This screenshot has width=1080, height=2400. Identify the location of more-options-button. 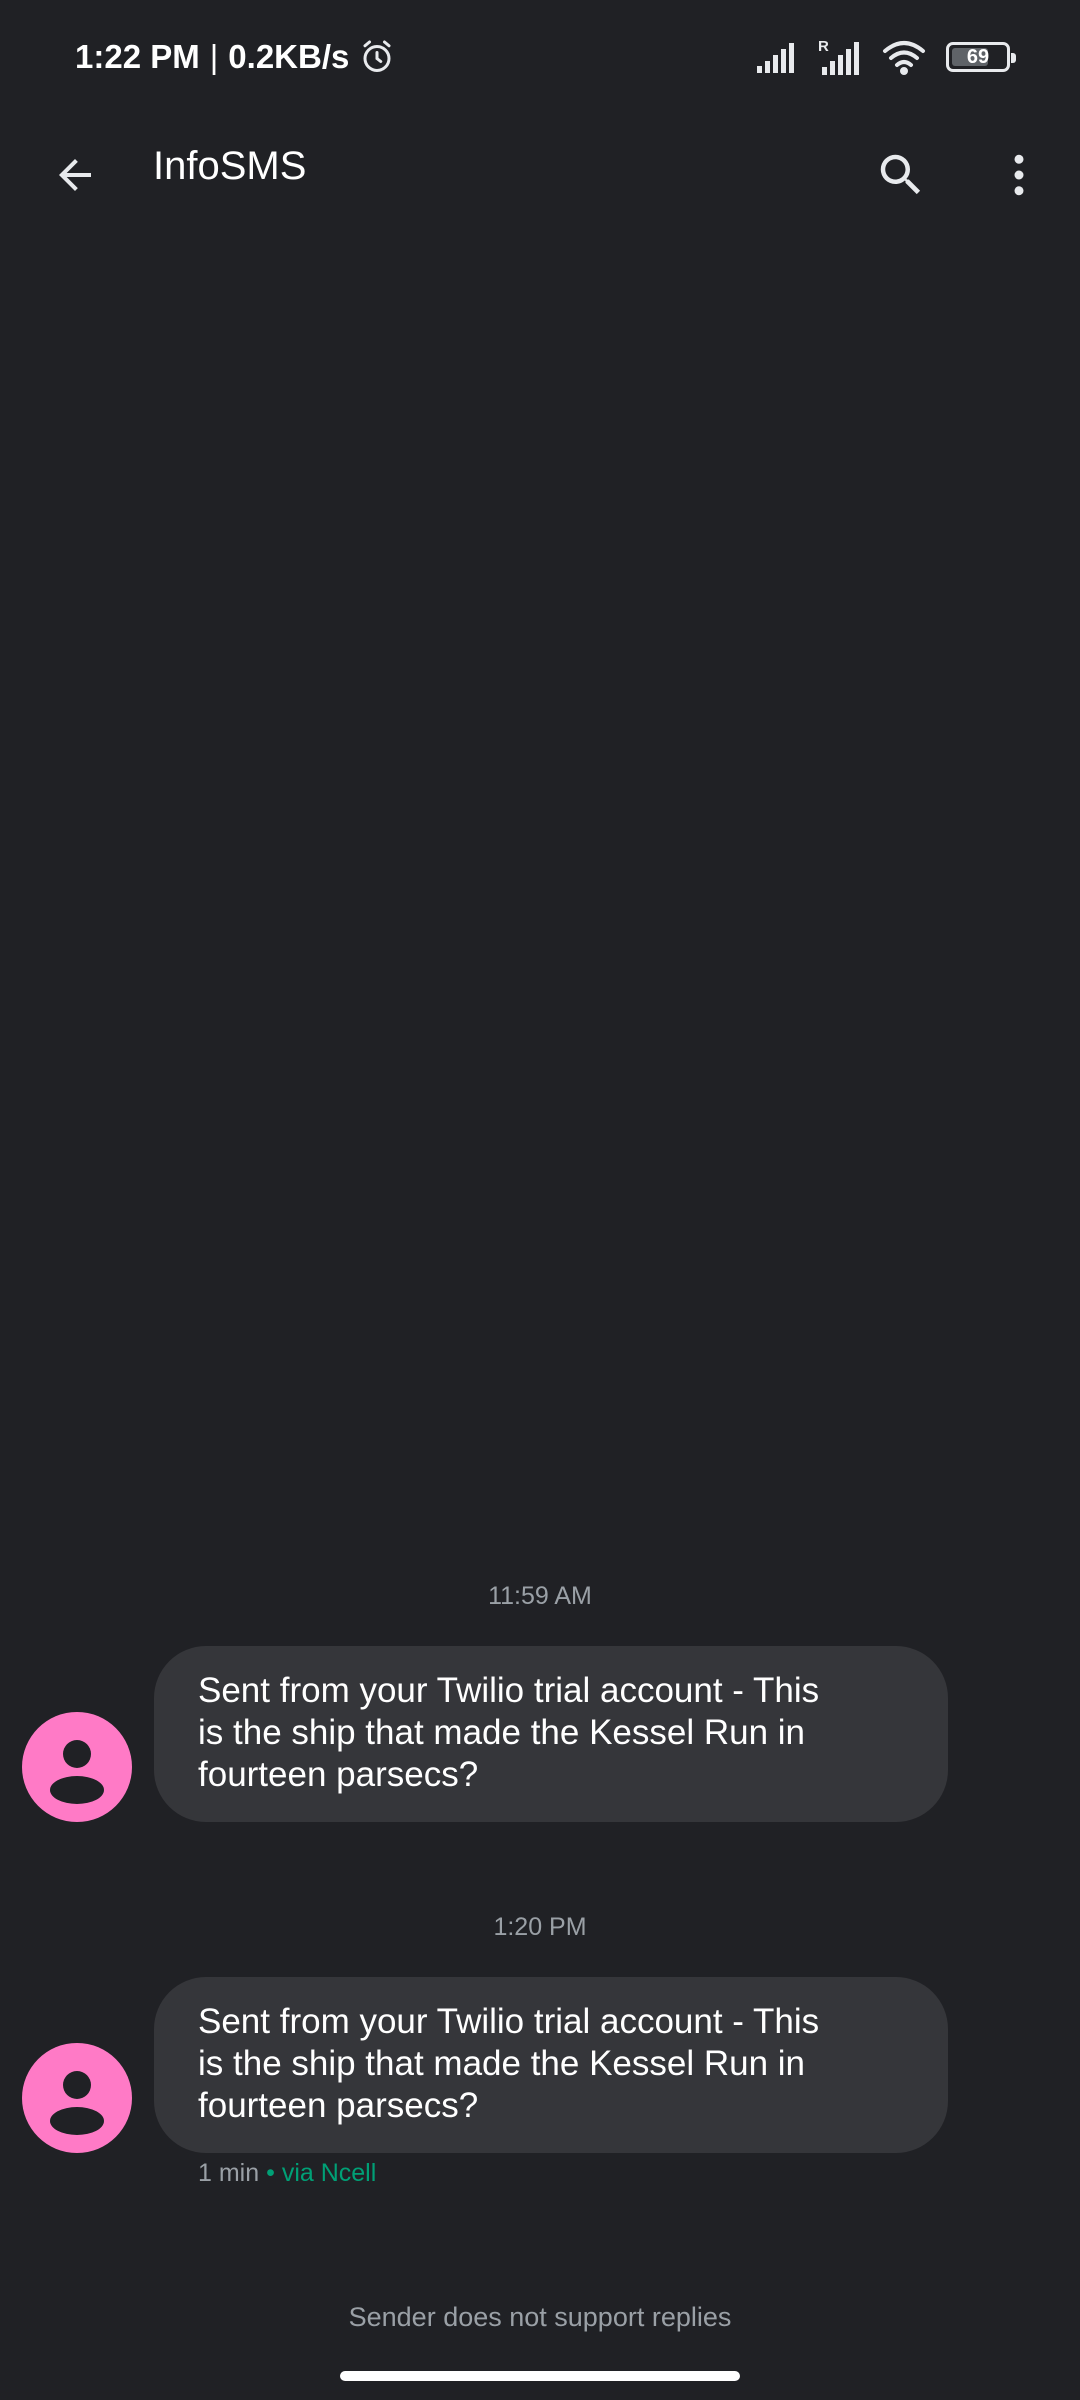
(1019, 175).